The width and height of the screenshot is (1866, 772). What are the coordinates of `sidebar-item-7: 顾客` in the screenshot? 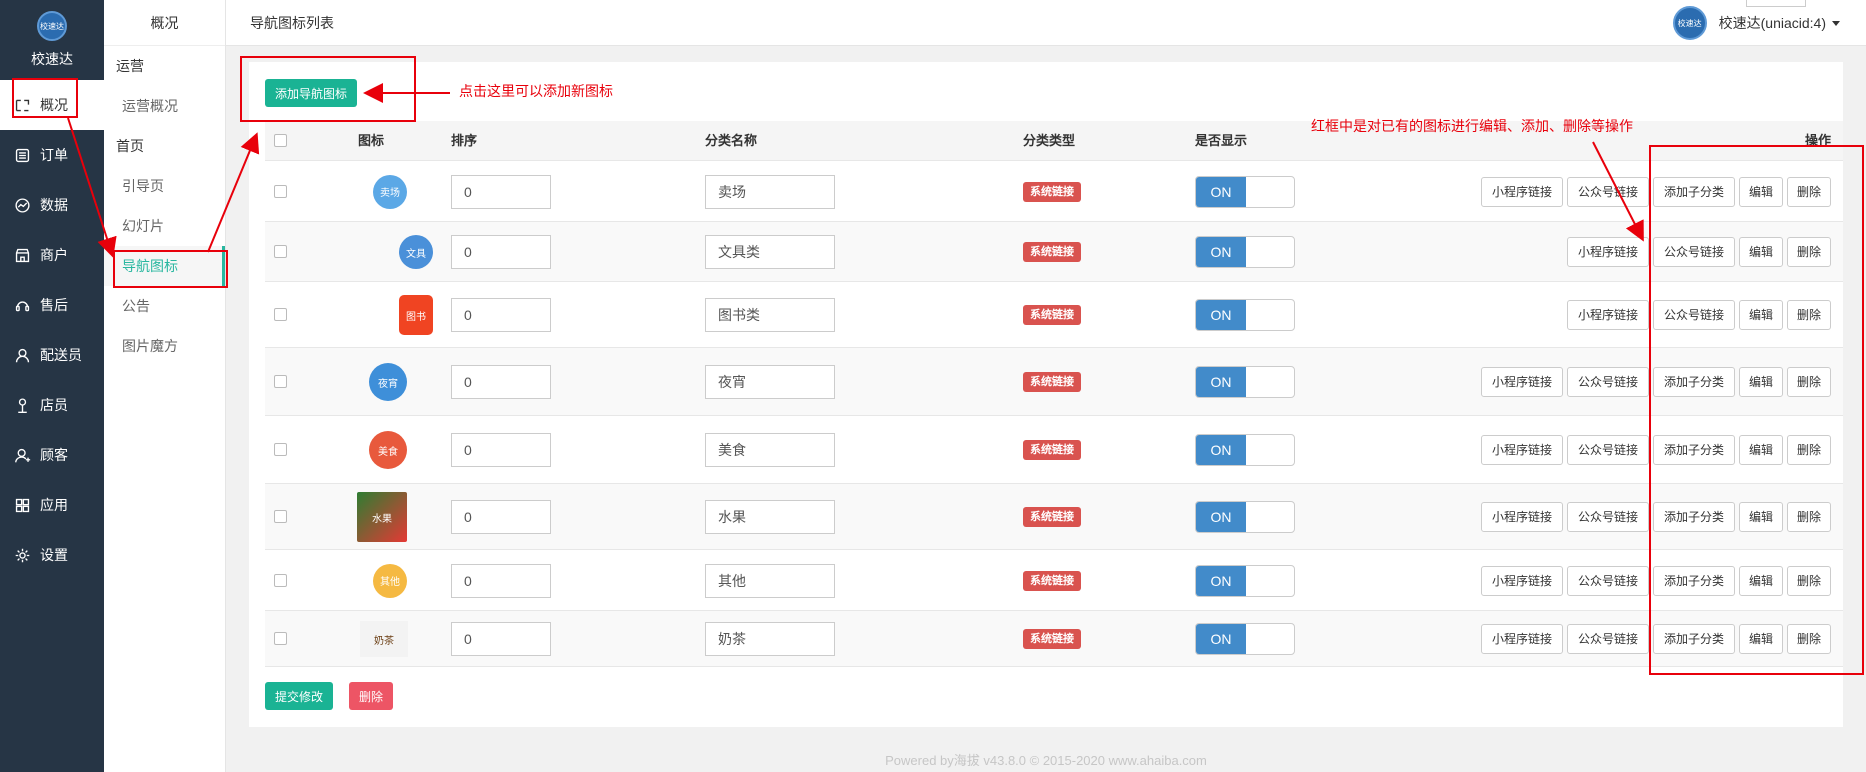 It's located at (52, 455).